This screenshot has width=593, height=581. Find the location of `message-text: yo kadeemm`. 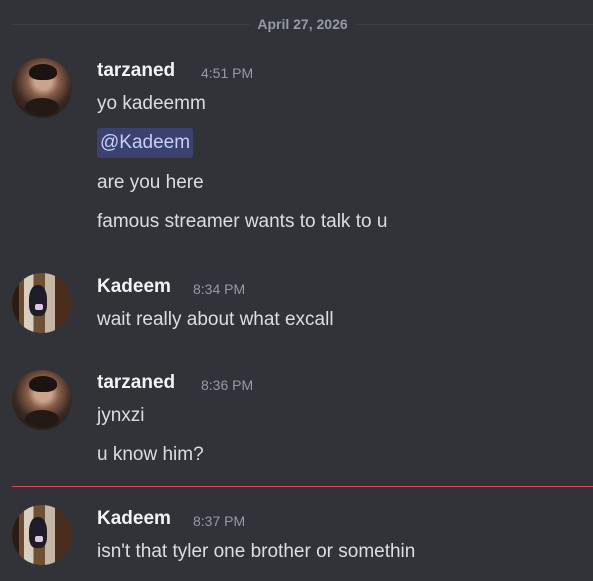

message-text: yo kadeemm is located at coordinates (151, 103).